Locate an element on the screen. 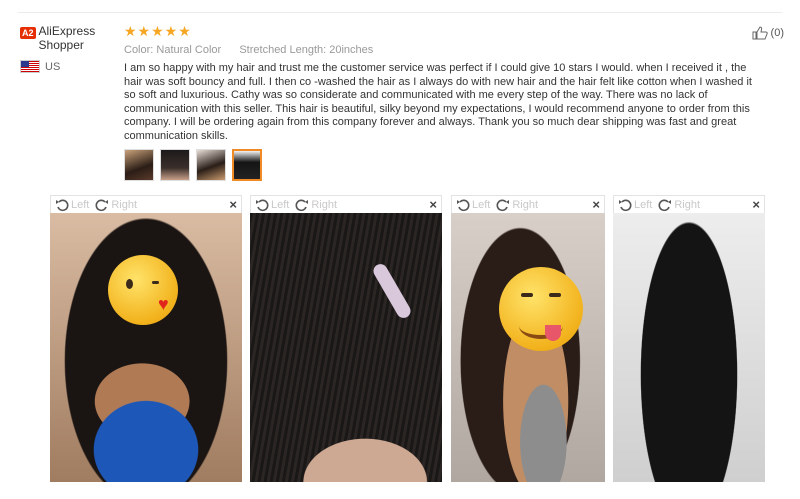 The height and width of the screenshot is (499, 800). helpful-button: (0) is located at coordinates (768, 33).